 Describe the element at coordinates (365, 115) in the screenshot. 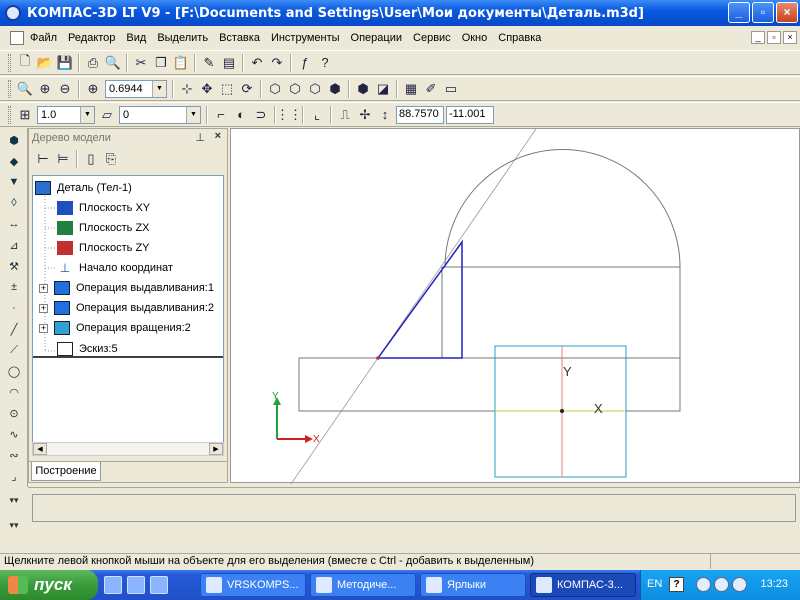

I see `cursor-icon: ✢` at that location.